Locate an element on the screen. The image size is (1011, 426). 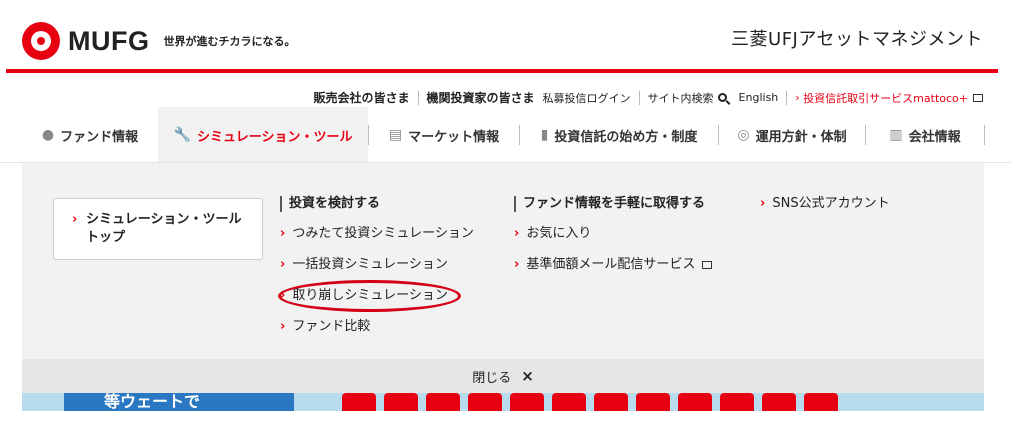
header-divider is located at coordinates (502, 71).